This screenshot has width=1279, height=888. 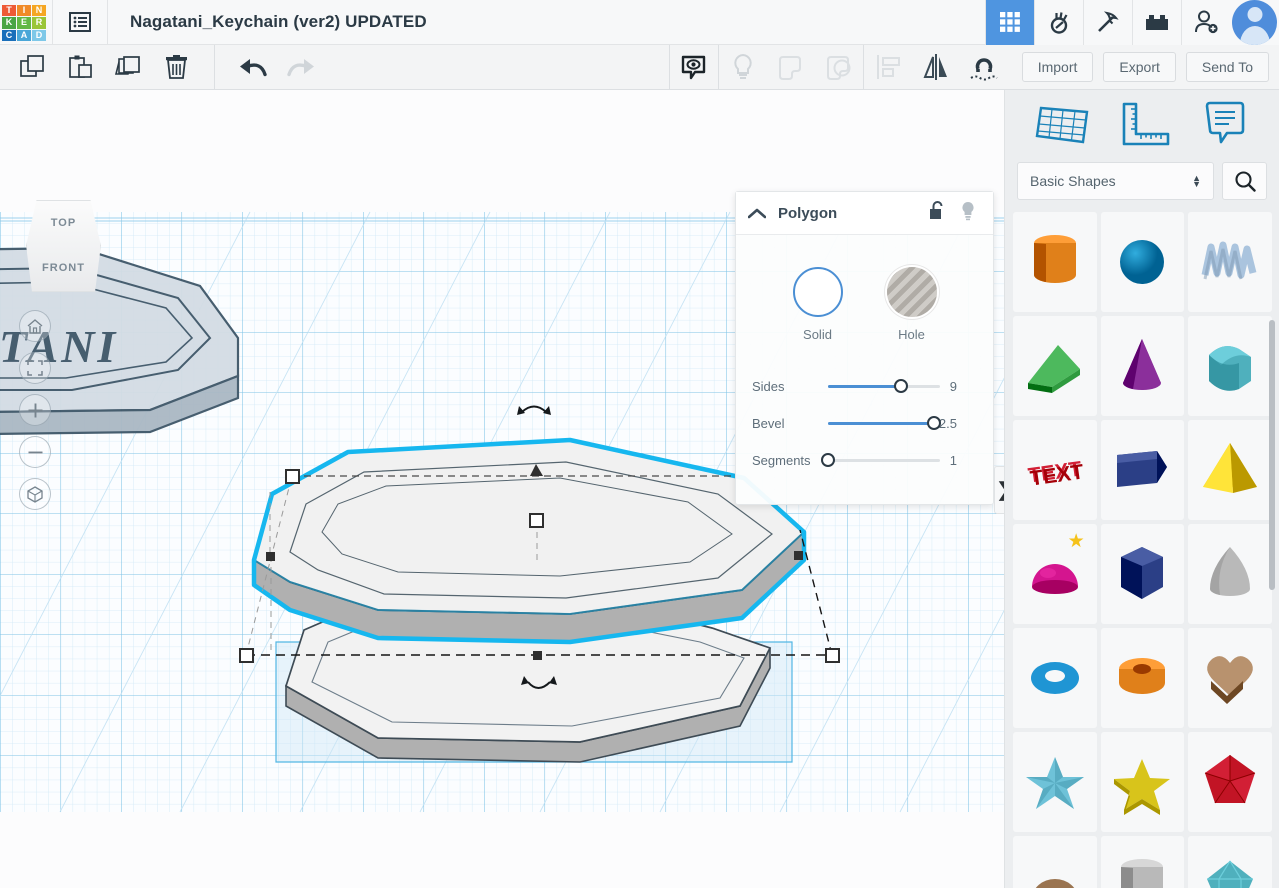 What do you see at coordinates (888, 67) in the screenshot?
I see `align-button` at bounding box center [888, 67].